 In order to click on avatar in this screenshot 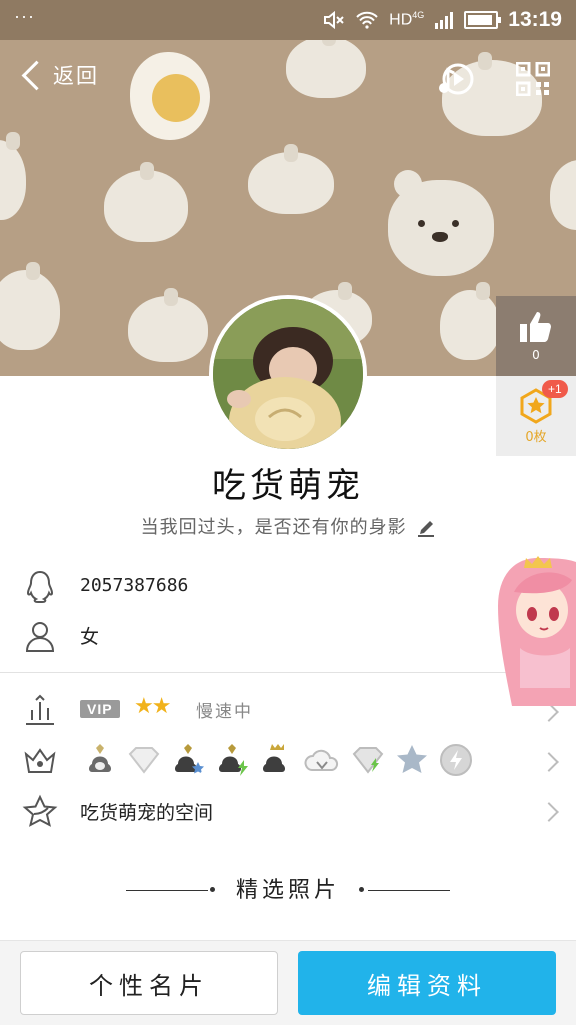, I will do `click(288, 374)`.